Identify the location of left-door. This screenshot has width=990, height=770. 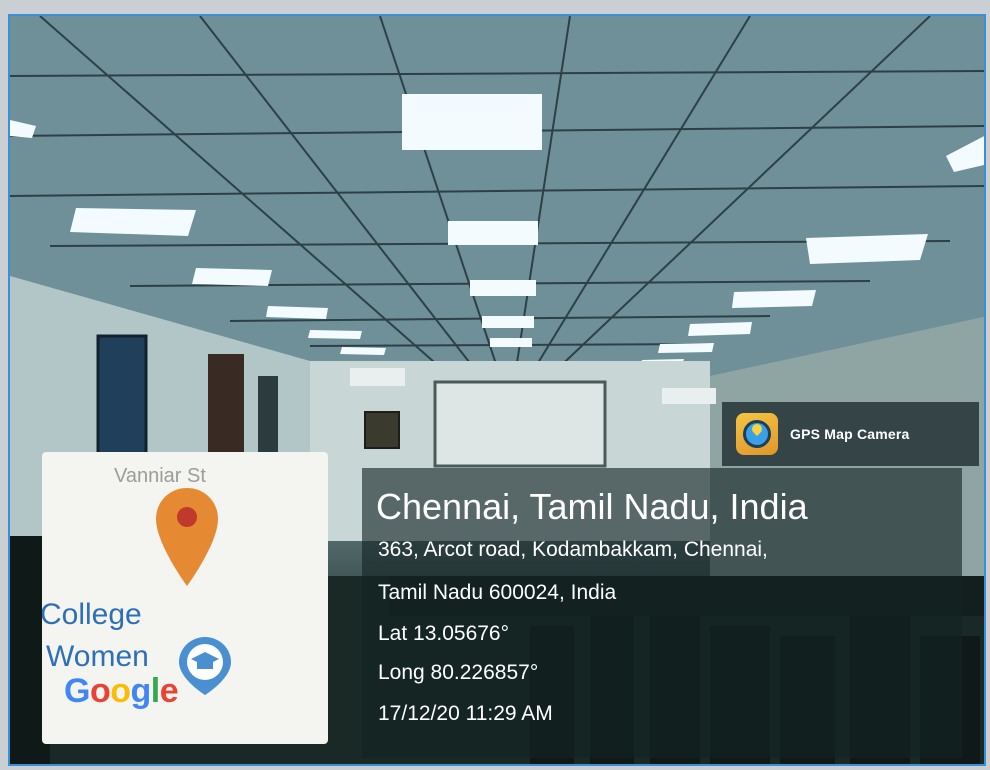
(122, 402).